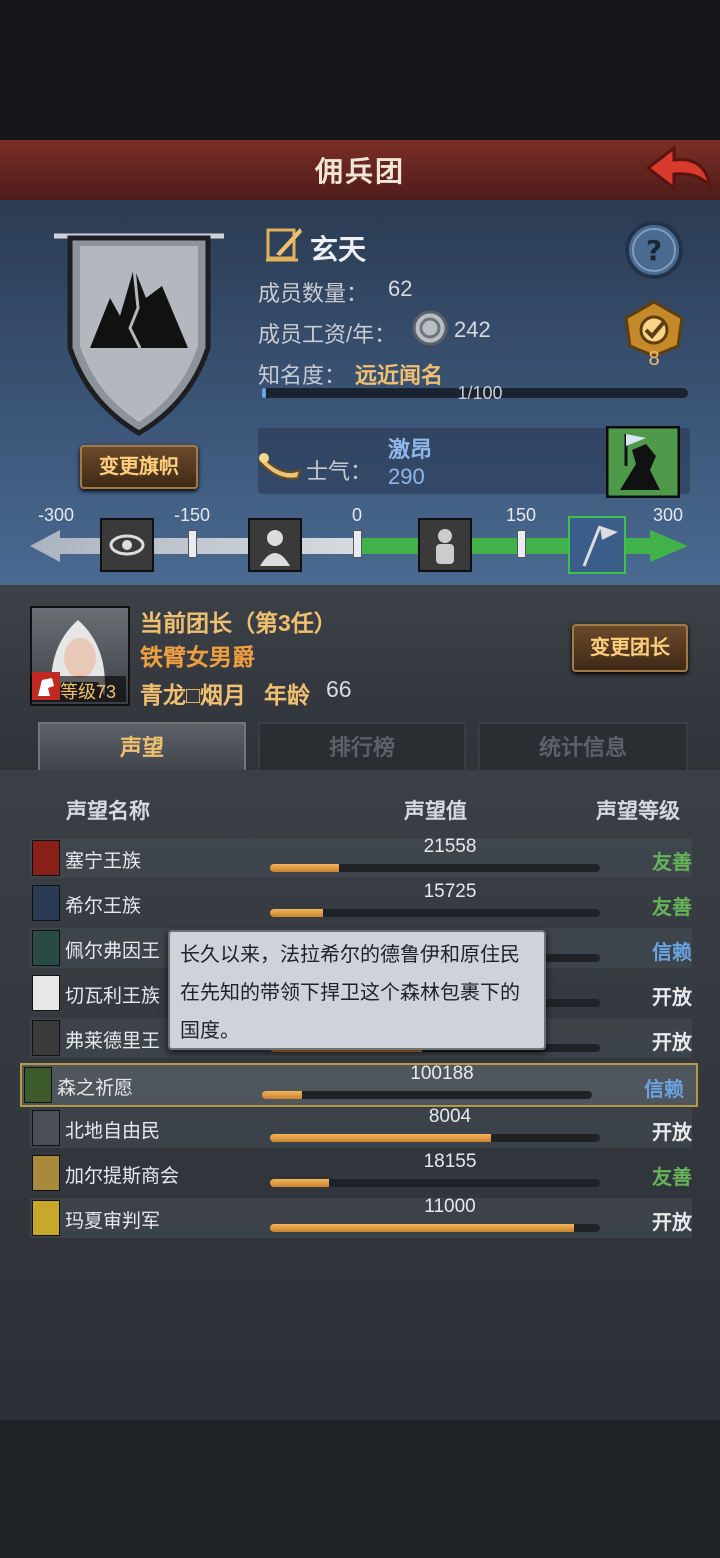 The height and width of the screenshot is (1558, 720). What do you see at coordinates (357, 990) in the screenshot?
I see `faction-tooltip: 长久以来，法拉希尔的德鲁伊和原住民在先知的带领下捍卫这个森林包裹下的国度。` at bounding box center [357, 990].